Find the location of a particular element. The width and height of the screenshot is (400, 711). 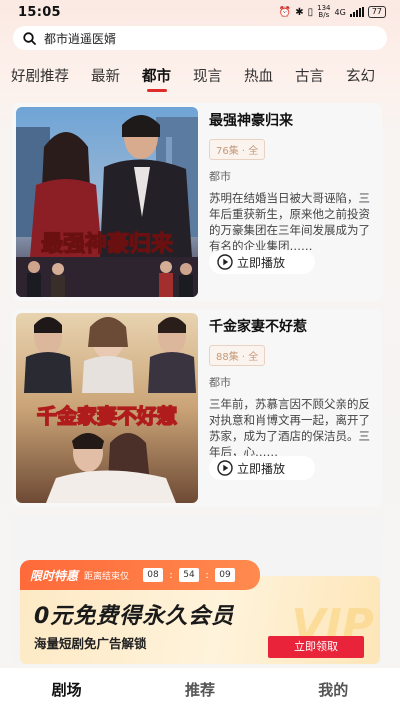

tab-modern-romance: 现言 is located at coordinates (207, 80).